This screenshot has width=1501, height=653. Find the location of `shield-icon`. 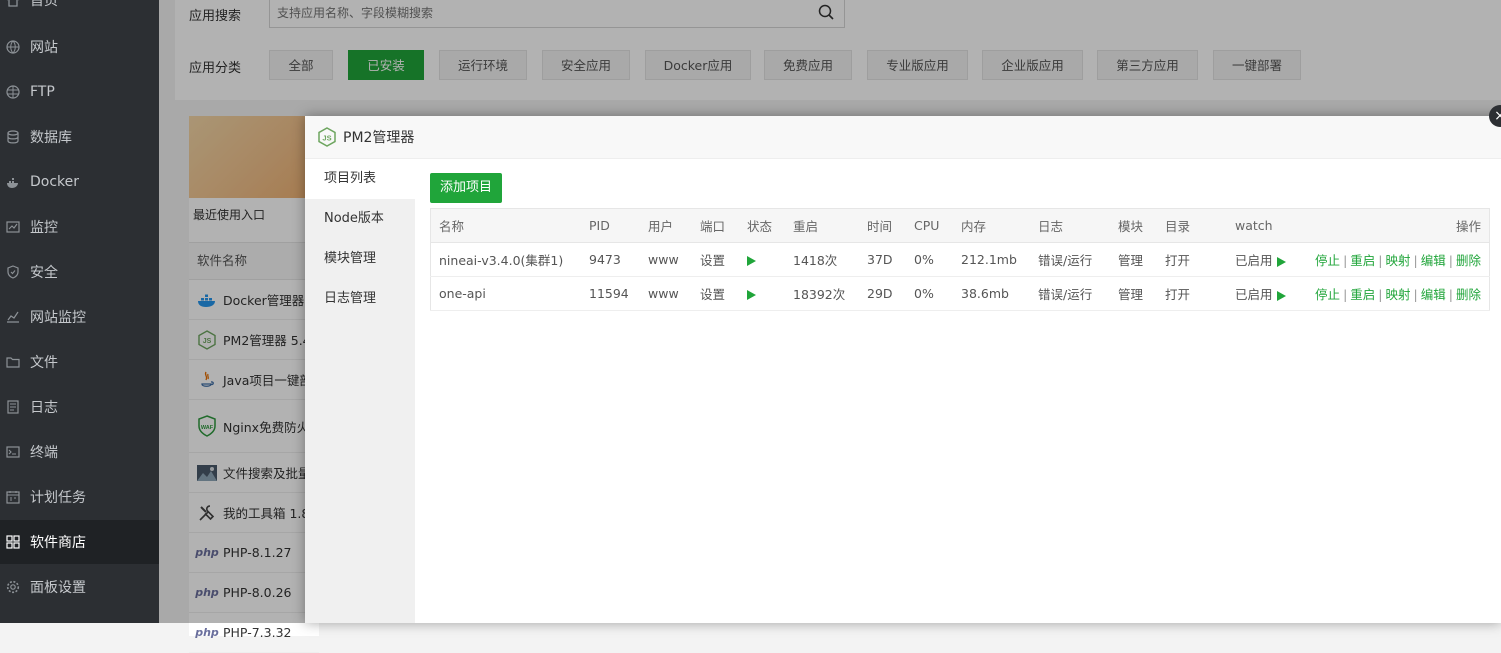

shield-icon is located at coordinates (13, 272).